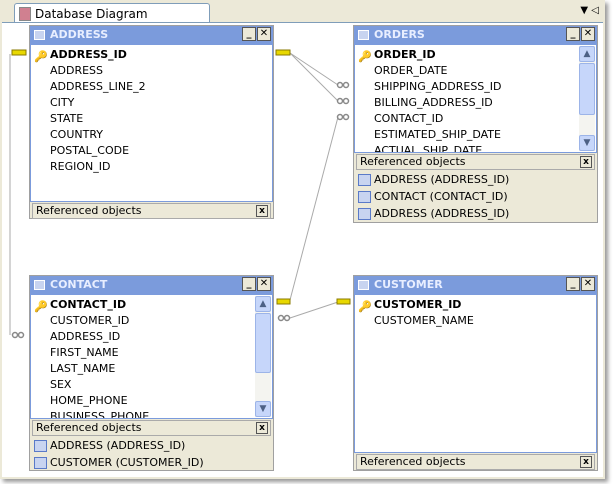  Describe the element at coordinates (399, 34) in the screenshot. I see `table-title: ORDERS` at that location.